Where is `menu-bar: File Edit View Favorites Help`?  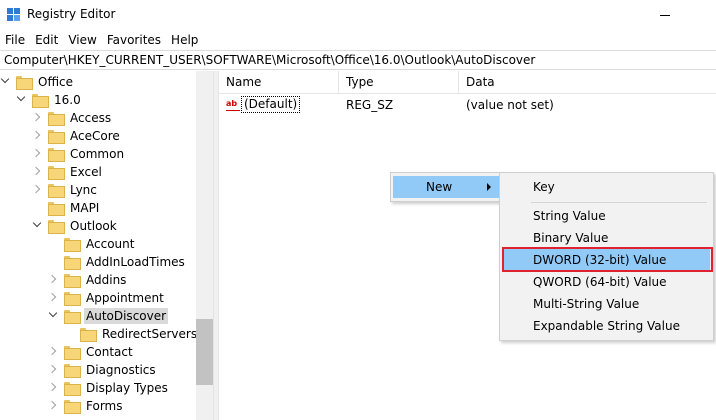
menu-bar: File Edit View Favorites Help is located at coordinates (101, 40).